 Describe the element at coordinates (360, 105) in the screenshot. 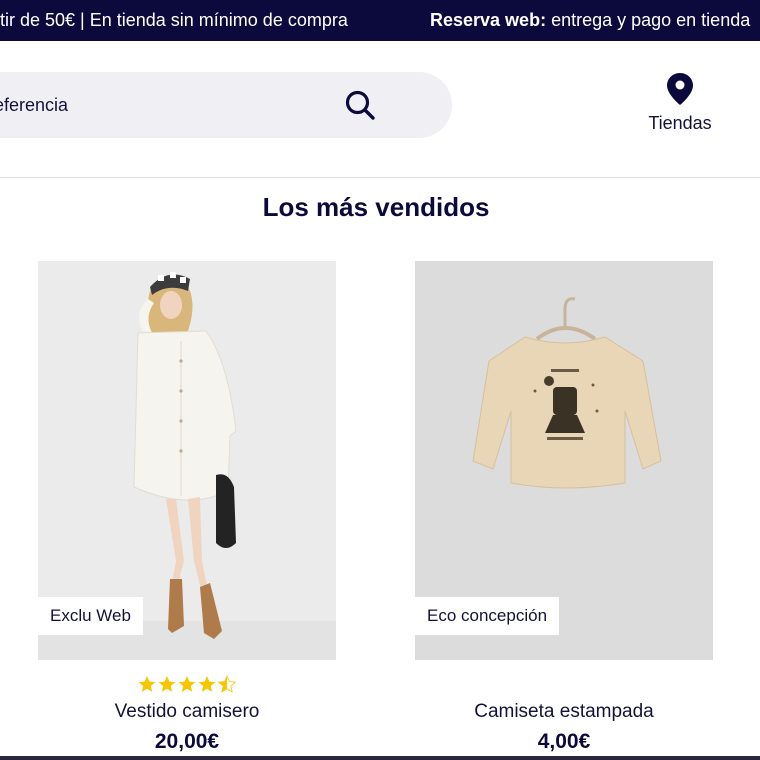

I see `search-icon` at that location.